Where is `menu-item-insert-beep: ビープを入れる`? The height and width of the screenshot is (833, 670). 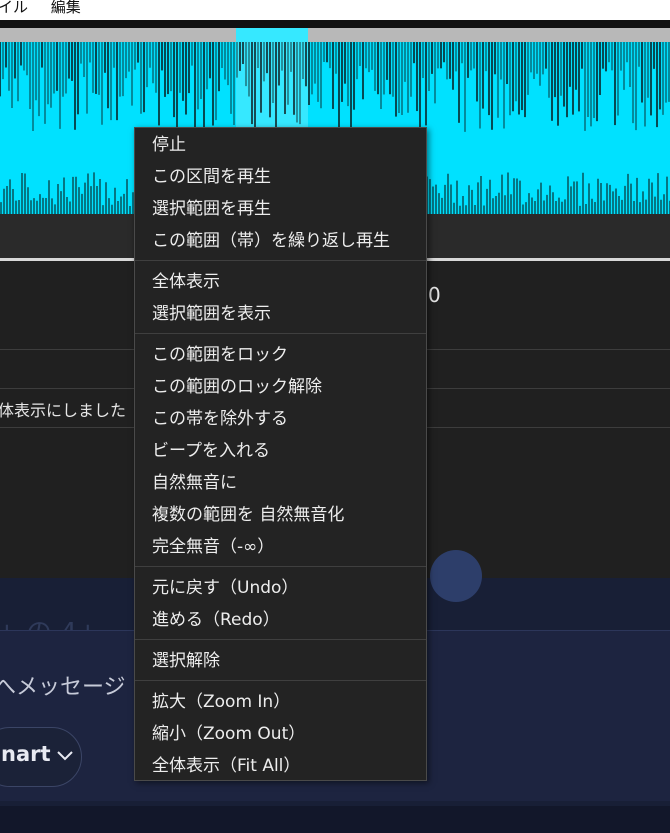 menu-item-insert-beep: ビープを入れる is located at coordinates (211, 451).